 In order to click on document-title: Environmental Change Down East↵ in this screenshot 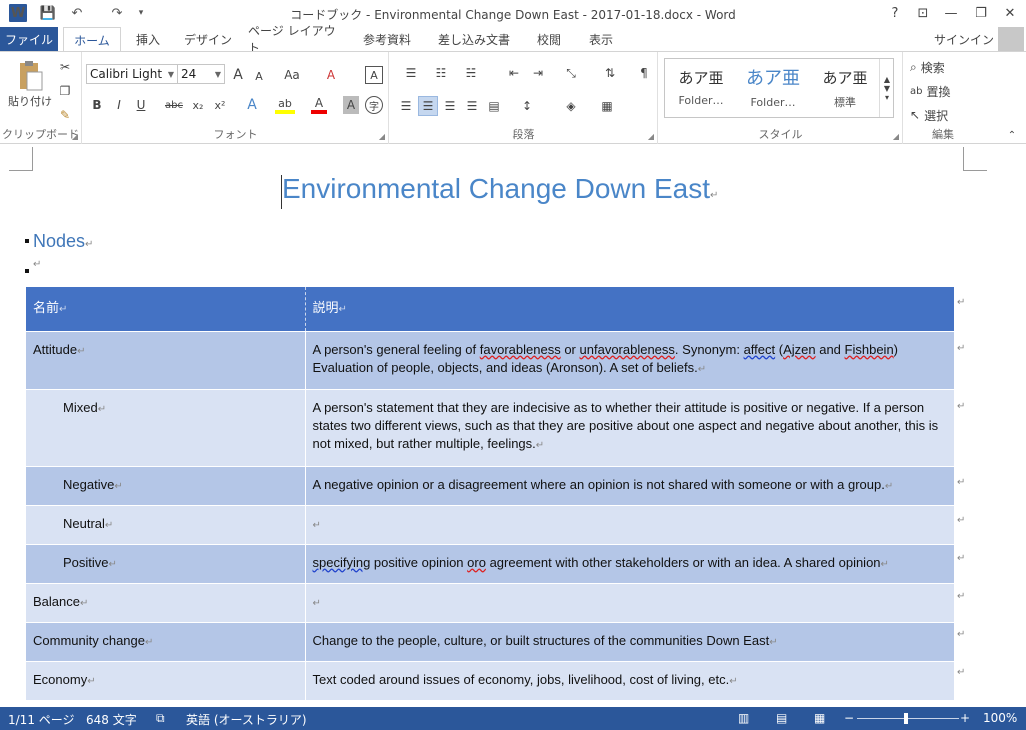, I will do `click(500, 189)`.